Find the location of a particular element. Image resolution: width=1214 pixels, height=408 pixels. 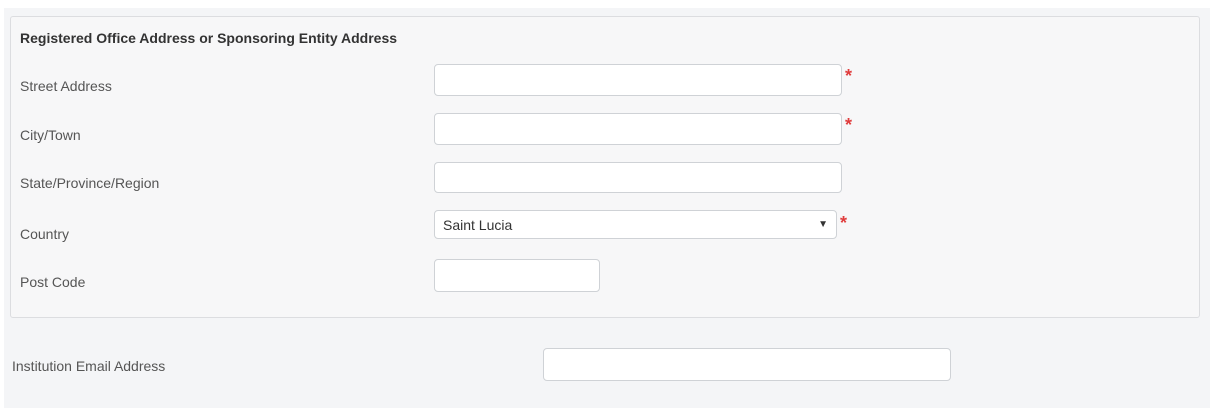

street-address-input is located at coordinates (638, 80).